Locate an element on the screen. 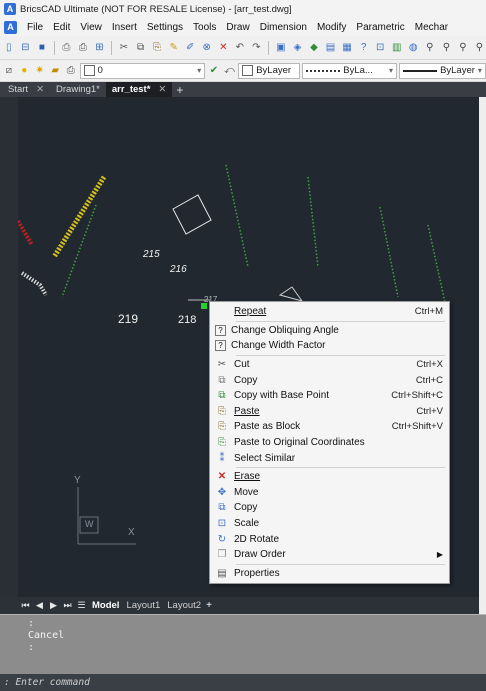 The width and height of the screenshot is (486, 691). menu-item-paste-to-original-coordinates: ⎘ Paste to Original Coordinates is located at coordinates (329, 443).